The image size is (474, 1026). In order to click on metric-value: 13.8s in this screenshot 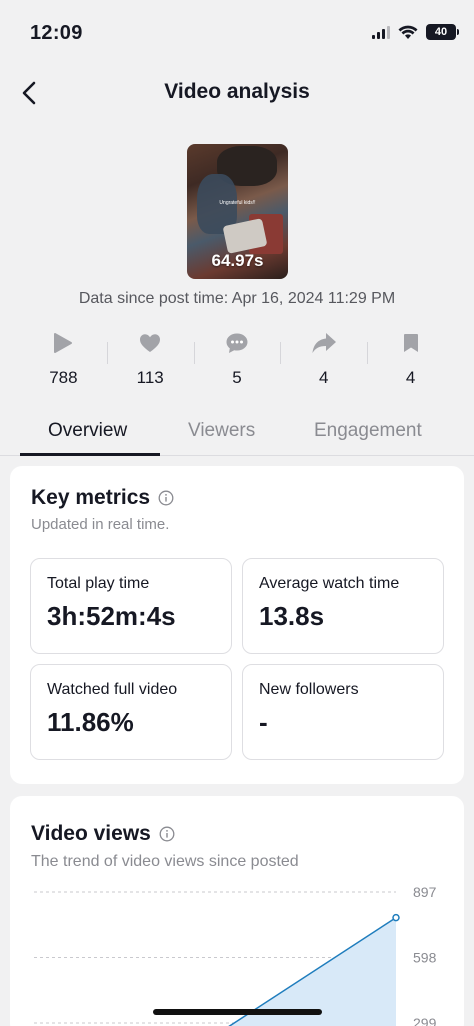, I will do `click(292, 616)`.